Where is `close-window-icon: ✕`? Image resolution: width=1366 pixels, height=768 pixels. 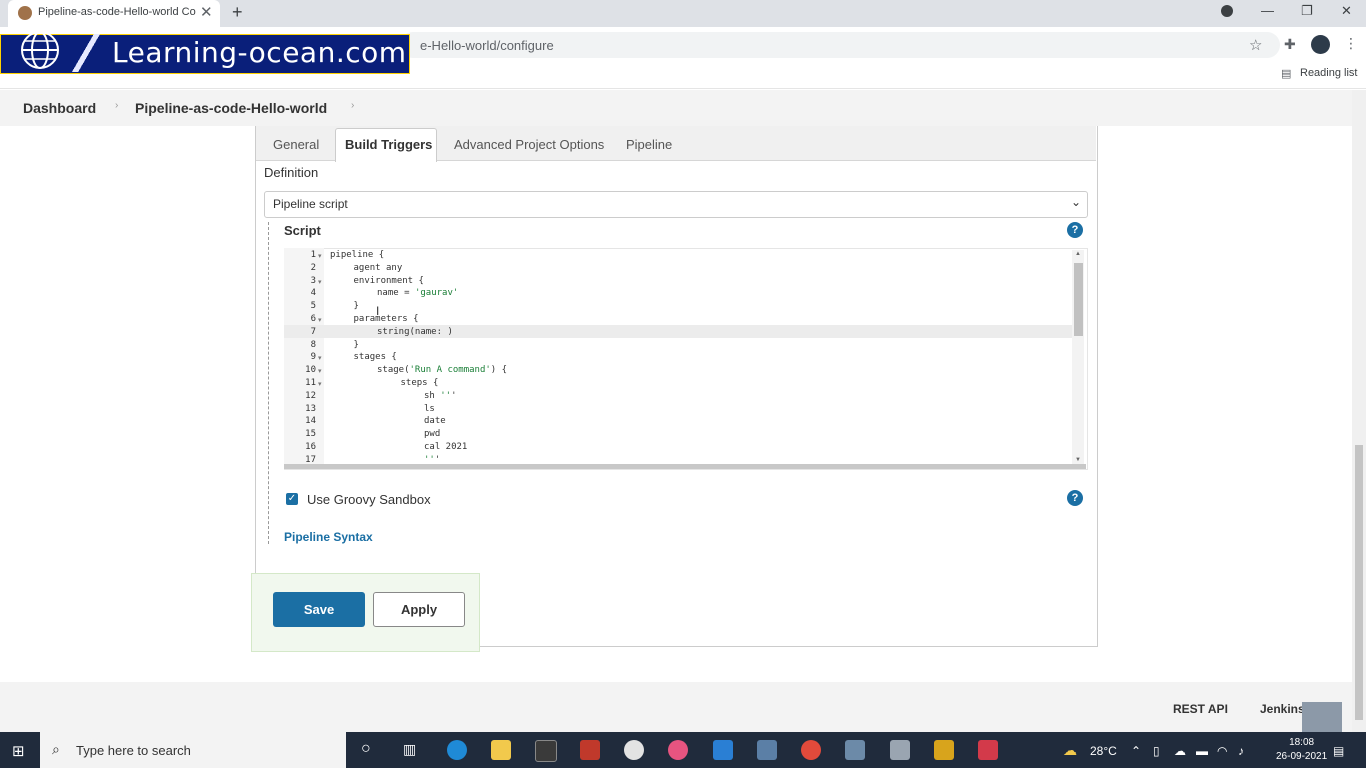
close-window-icon: ✕ is located at coordinates (1346, 11).